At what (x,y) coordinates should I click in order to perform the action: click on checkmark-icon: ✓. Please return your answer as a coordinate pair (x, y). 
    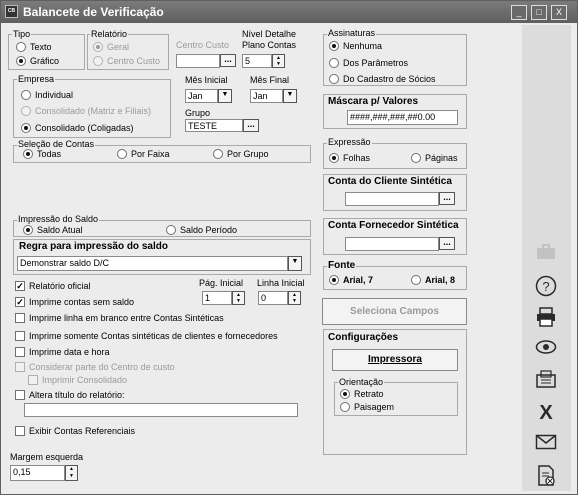
    Looking at the image, I should click on (20, 302).